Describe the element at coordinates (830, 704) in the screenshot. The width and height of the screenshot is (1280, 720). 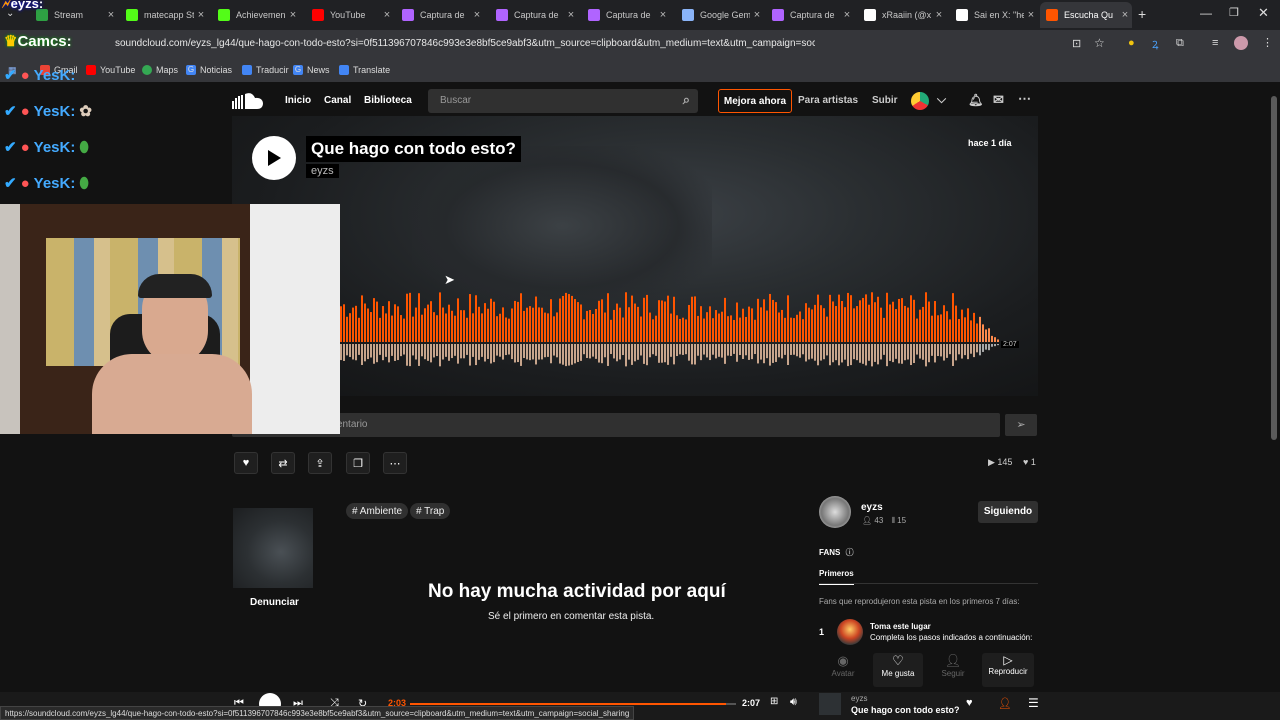
I see `now-playing-artwork` at that location.